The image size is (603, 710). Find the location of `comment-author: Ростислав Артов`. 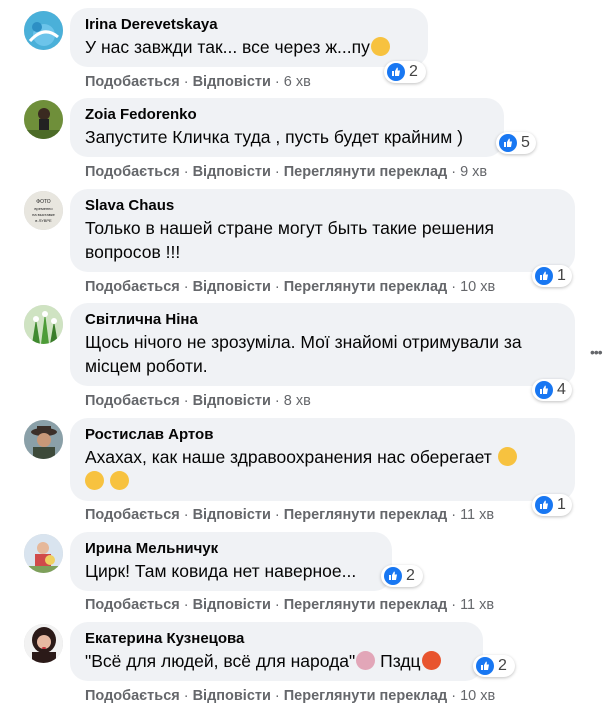

comment-author: Ростислав Артов is located at coordinates (323, 435).